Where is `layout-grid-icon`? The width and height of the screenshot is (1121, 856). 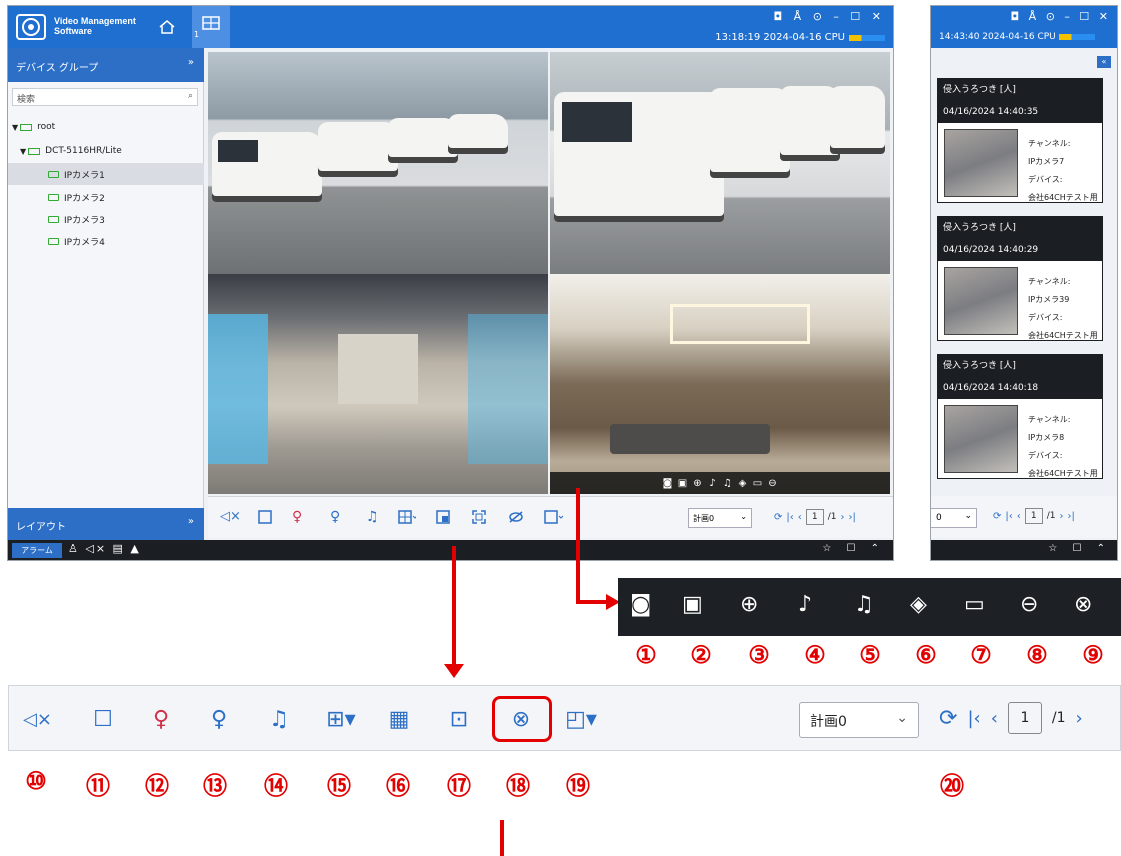
layout-grid-icon is located at coordinates (408, 518).